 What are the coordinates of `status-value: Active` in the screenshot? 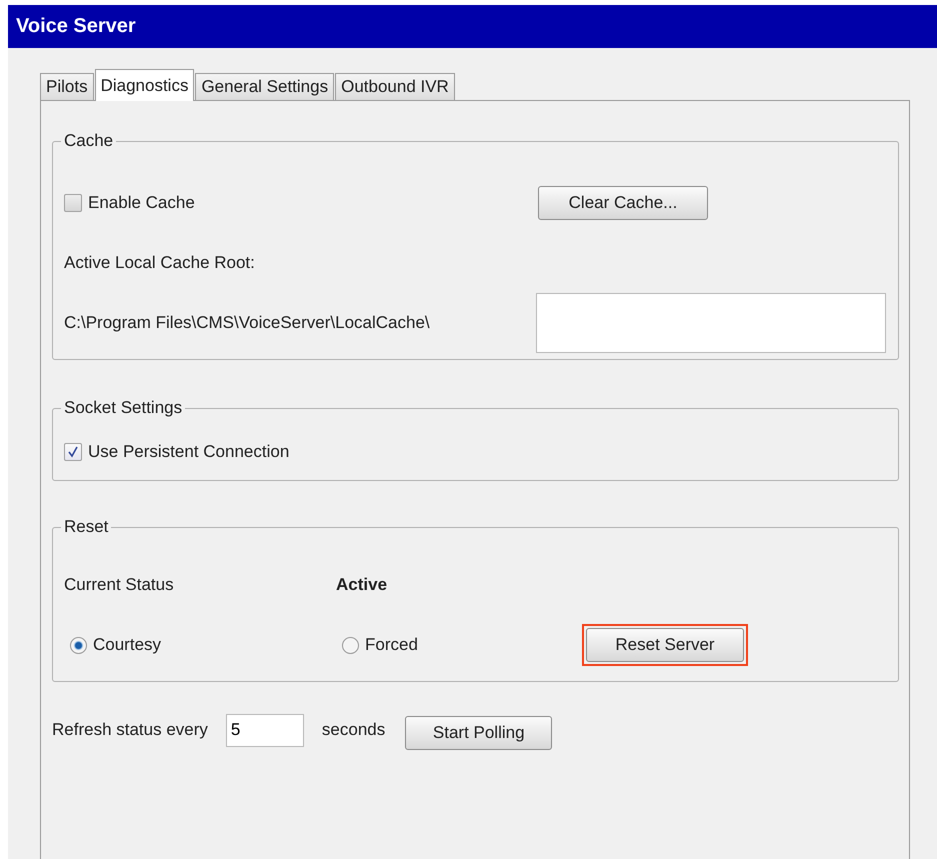 It's located at (362, 585).